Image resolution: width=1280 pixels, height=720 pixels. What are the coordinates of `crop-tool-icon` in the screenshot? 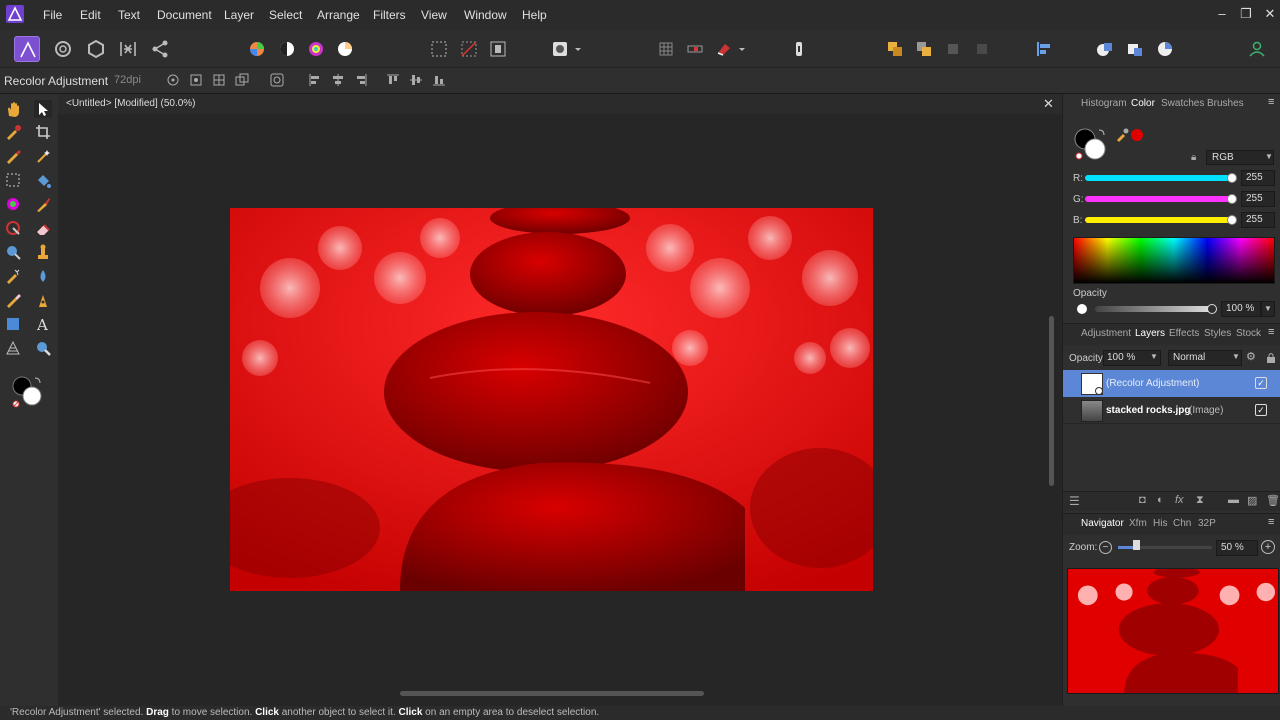 It's located at (43, 132).